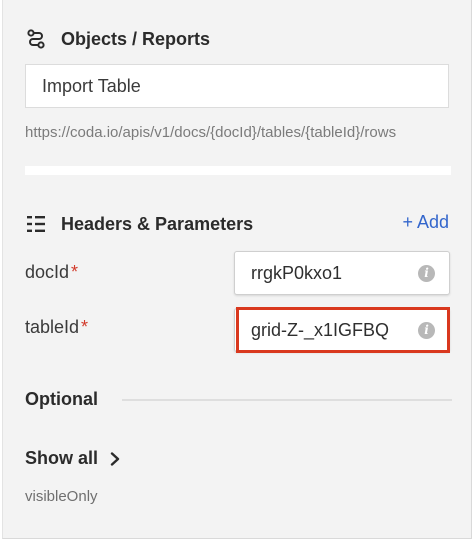  I want to click on docid-input: rrgkP0kxo1 i, so click(342, 273).